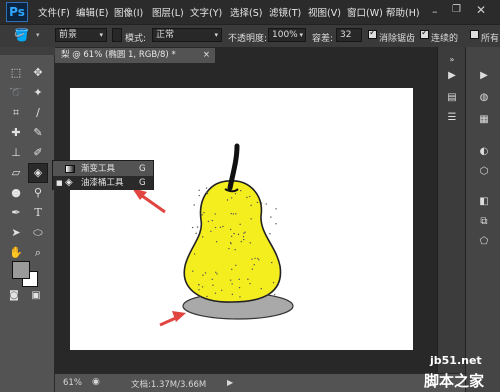  What do you see at coordinates (484, 152) in the screenshot?
I see `adjustments-icon: ◐` at bounding box center [484, 152].